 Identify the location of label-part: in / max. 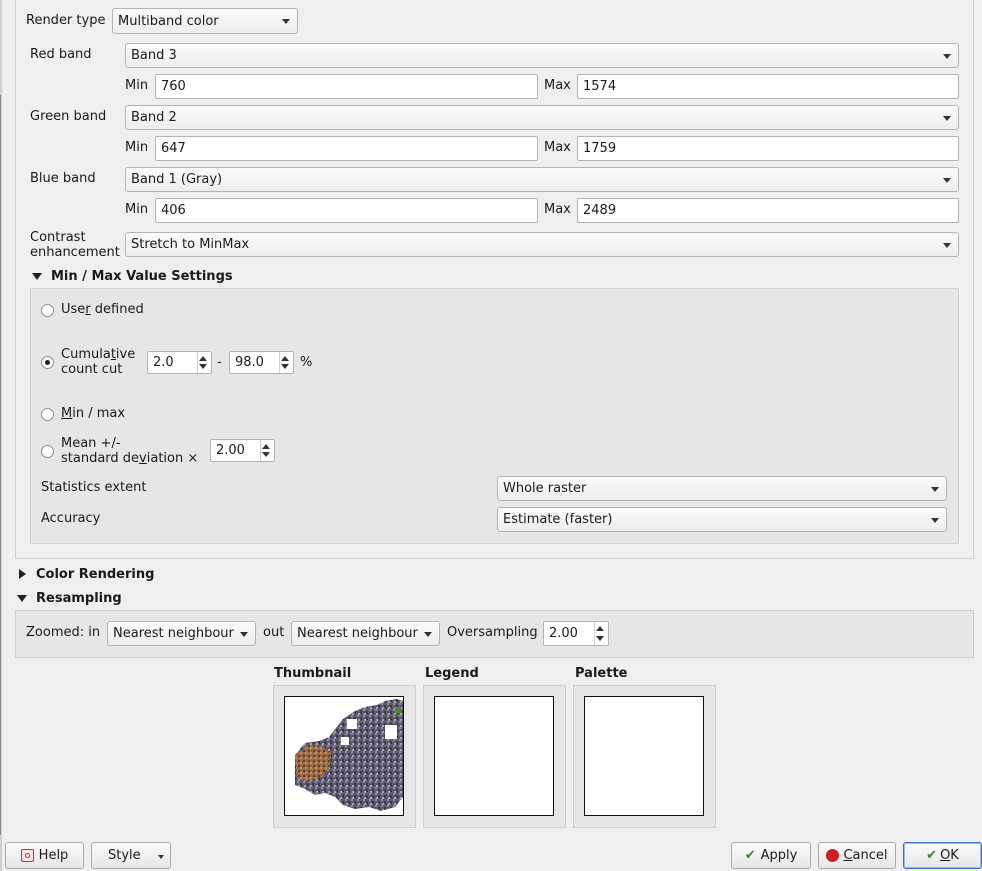
(99, 413).